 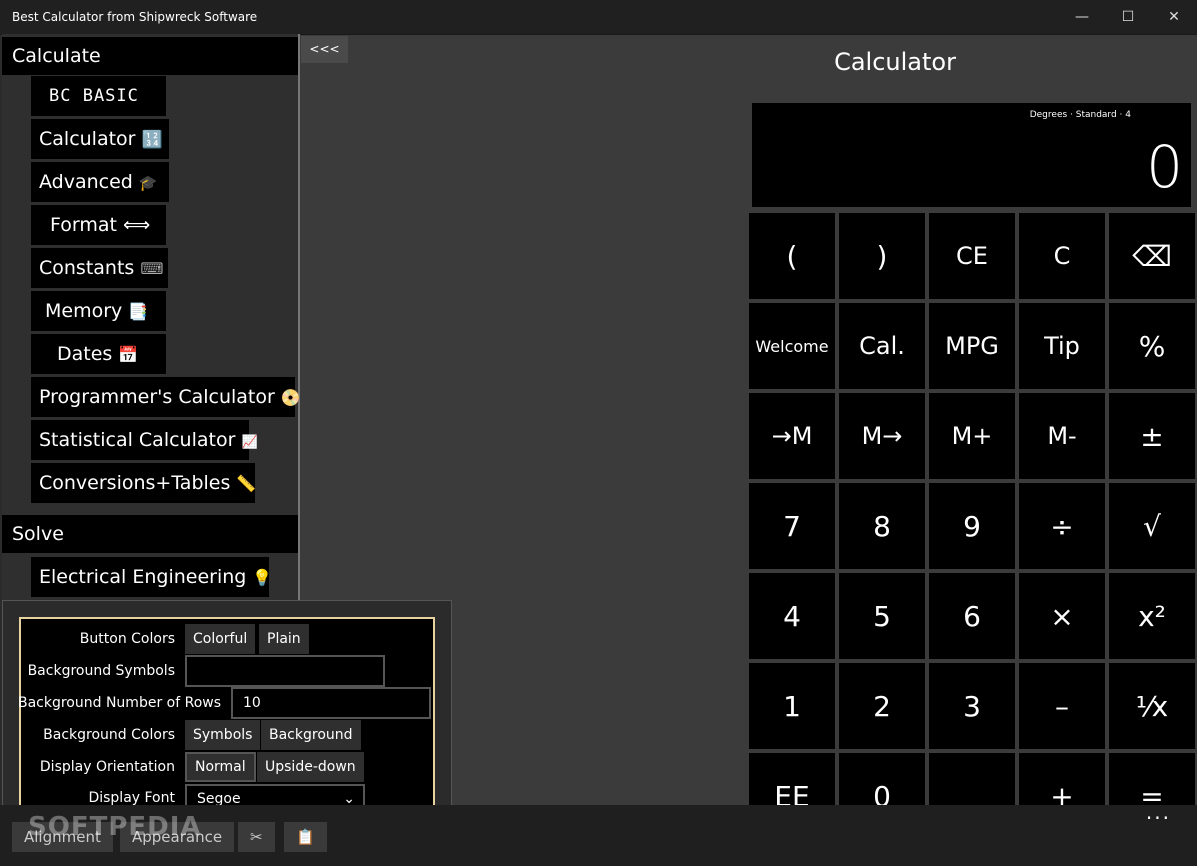 I want to click on watermark: SOFTPEDIA, so click(x=115, y=827).